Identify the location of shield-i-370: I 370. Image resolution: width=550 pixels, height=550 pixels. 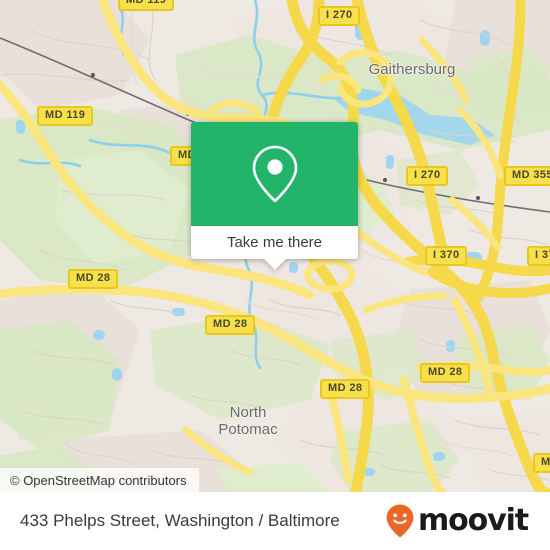
(446, 256).